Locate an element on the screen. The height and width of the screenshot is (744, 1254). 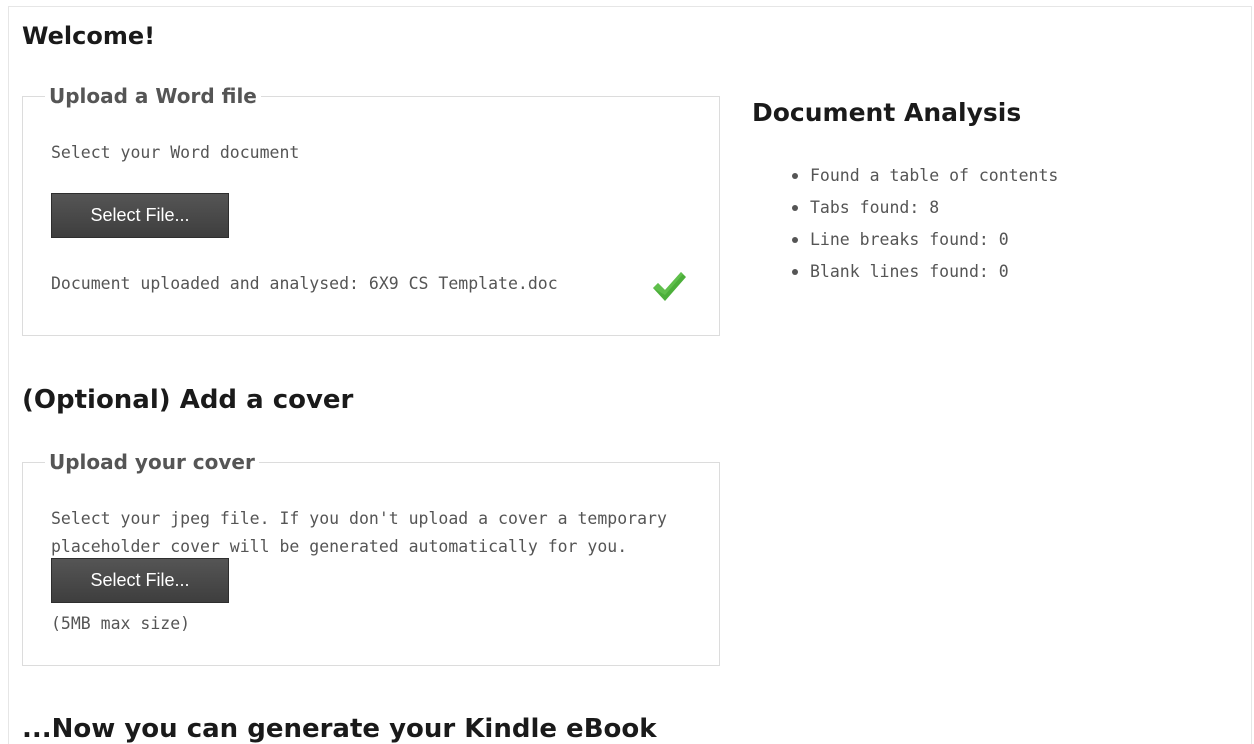
cover-size-note: (5MB max size) is located at coordinates (121, 623).